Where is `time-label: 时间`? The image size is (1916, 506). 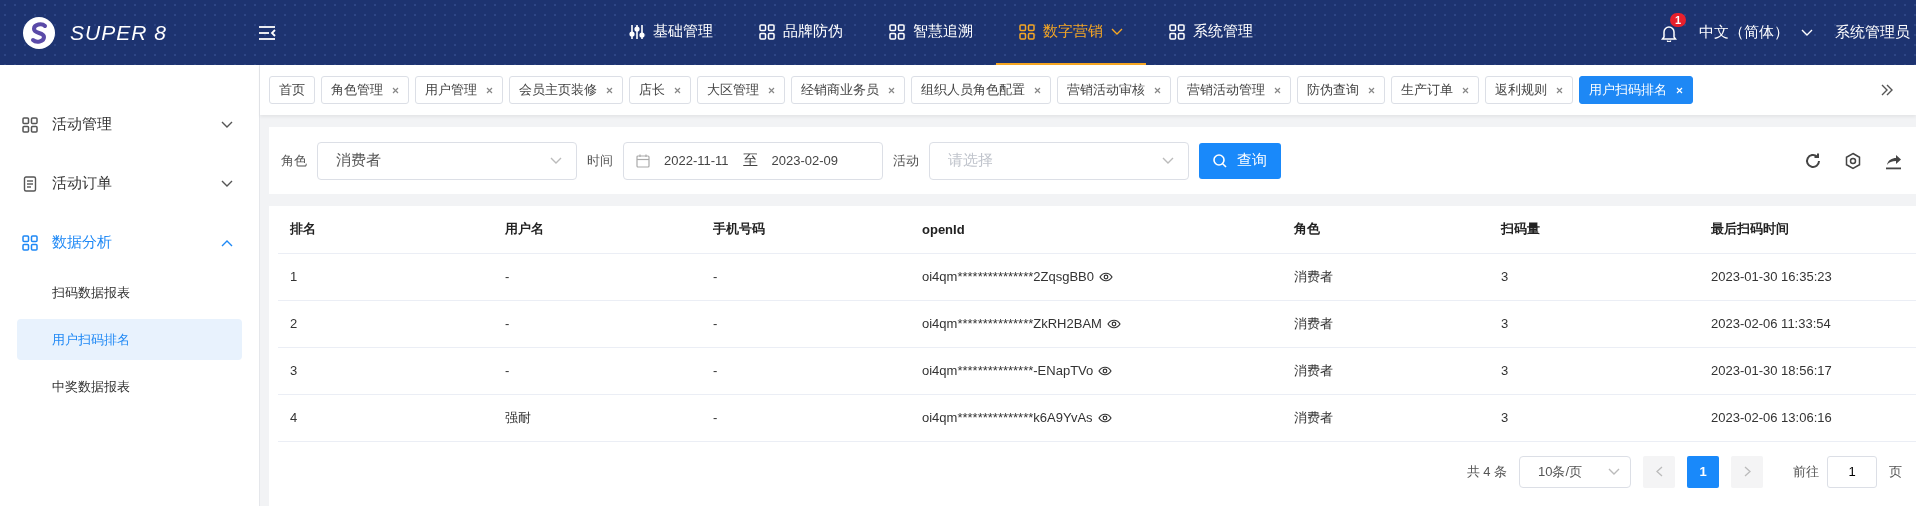
time-label: 时间 is located at coordinates (600, 160).